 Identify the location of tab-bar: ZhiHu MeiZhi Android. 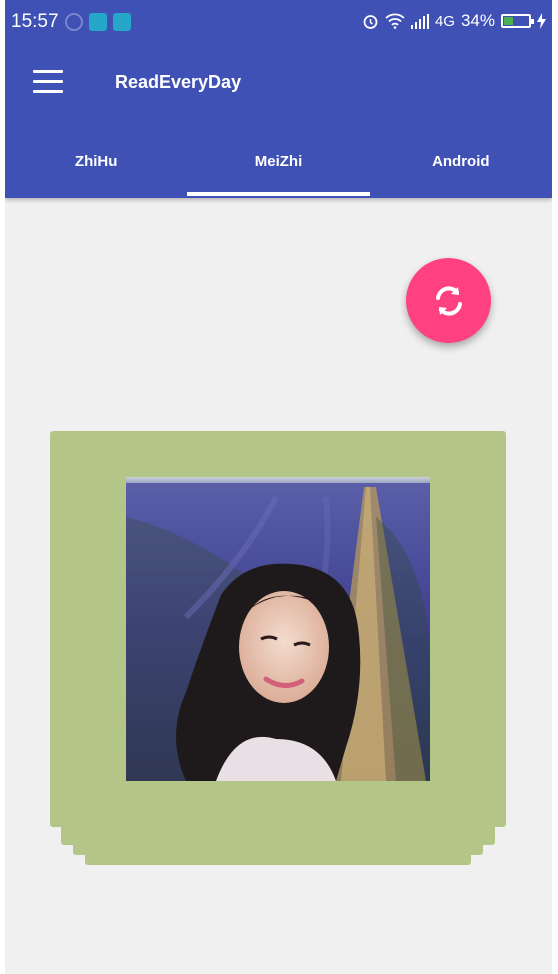
(278, 163).